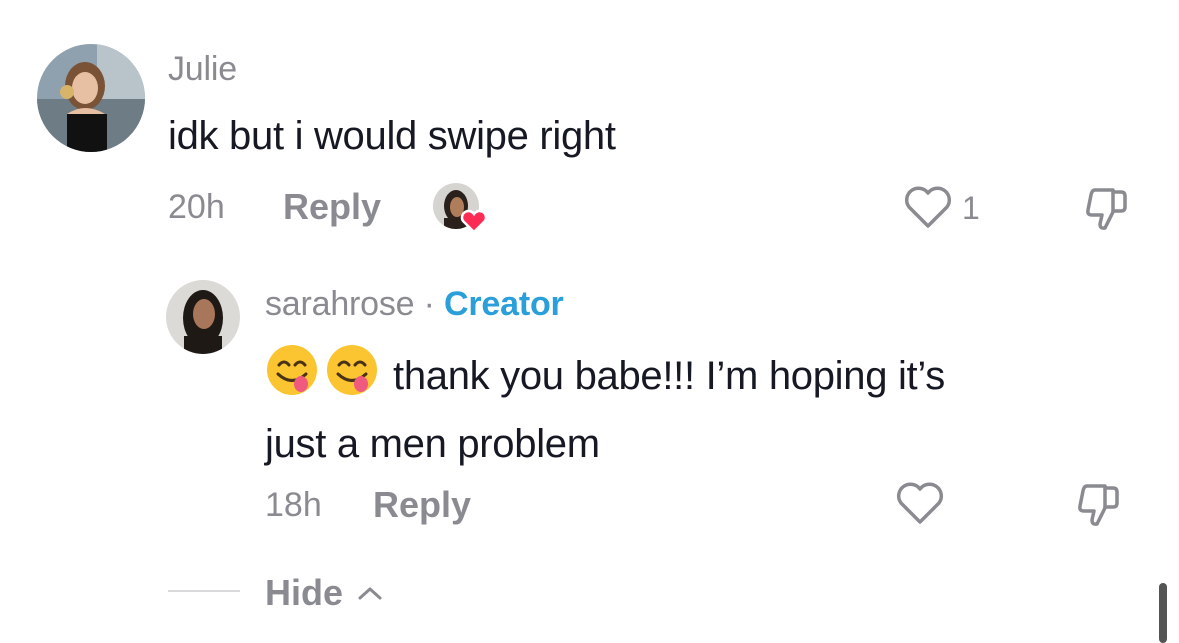  What do you see at coordinates (669, 376) in the screenshot?
I see `reply-text-content-1: thank you babe!!! I’m hoping it’s` at bounding box center [669, 376].